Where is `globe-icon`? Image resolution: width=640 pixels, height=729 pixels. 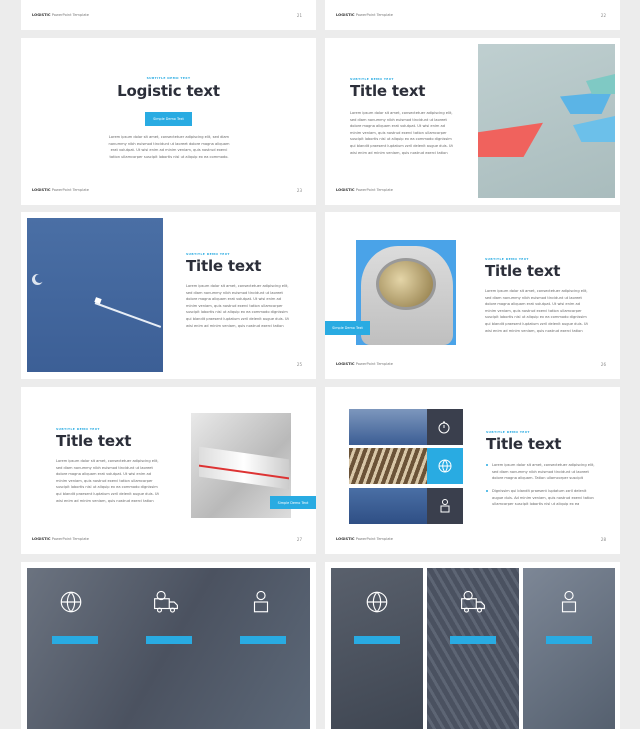
globe-icon is located at coordinates (445, 466).